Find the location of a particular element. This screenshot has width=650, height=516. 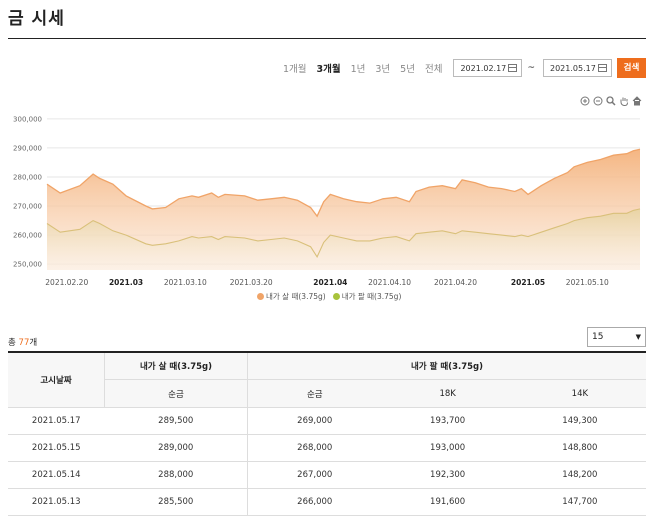

total-count: 총 77개 is located at coordinates (22, 342).